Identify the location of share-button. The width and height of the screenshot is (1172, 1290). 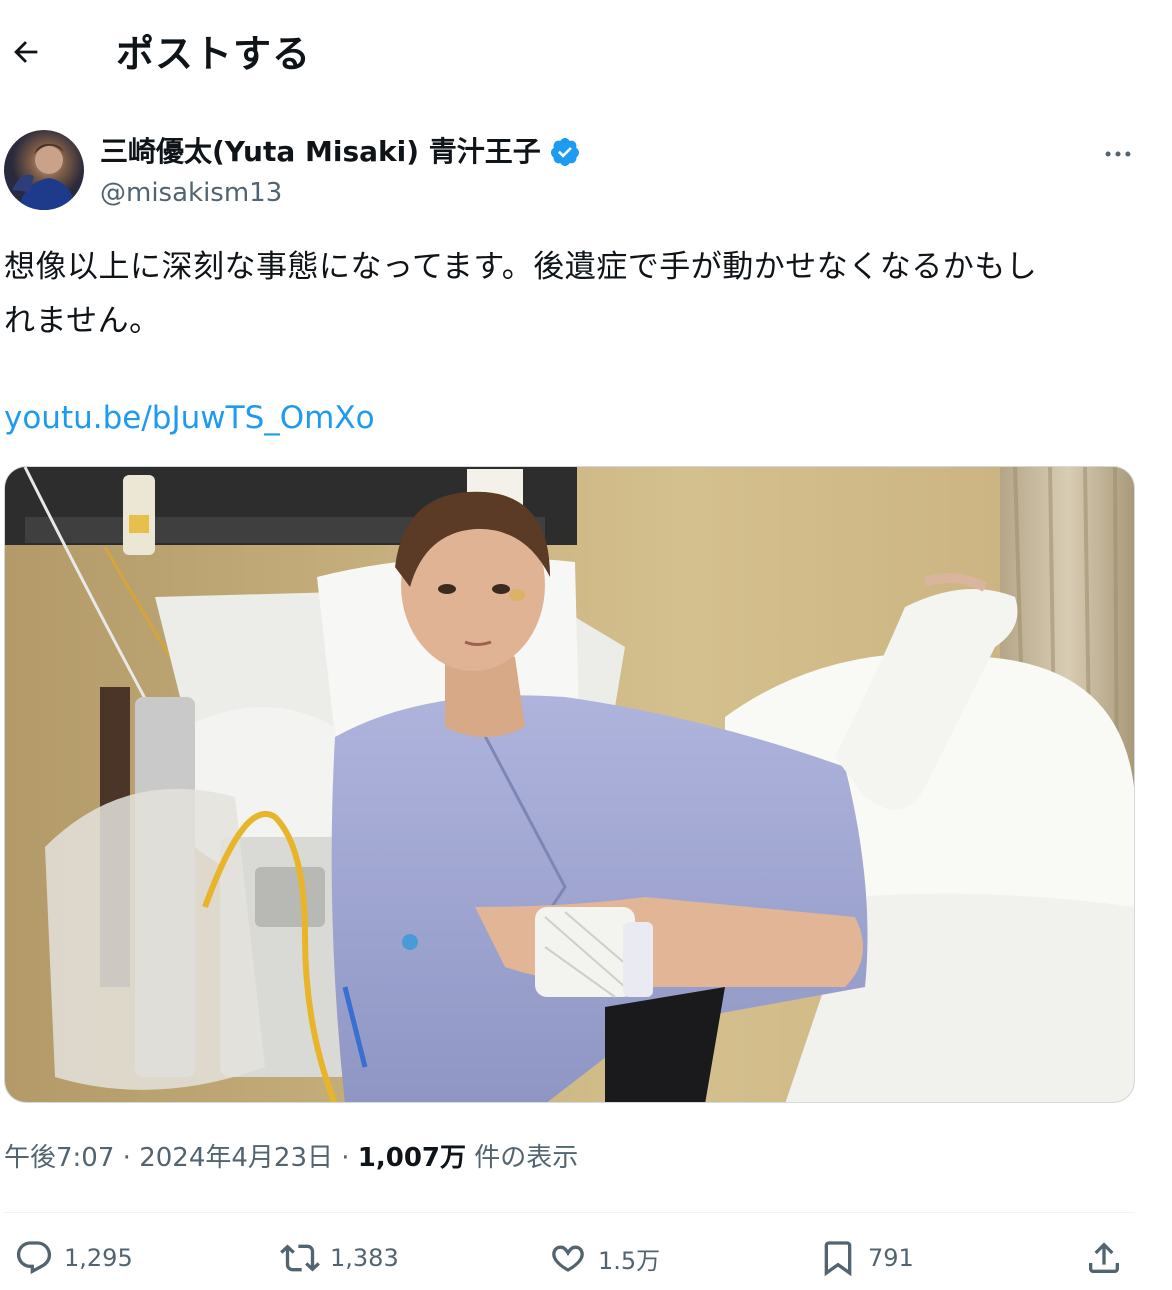
(1104, 1258).